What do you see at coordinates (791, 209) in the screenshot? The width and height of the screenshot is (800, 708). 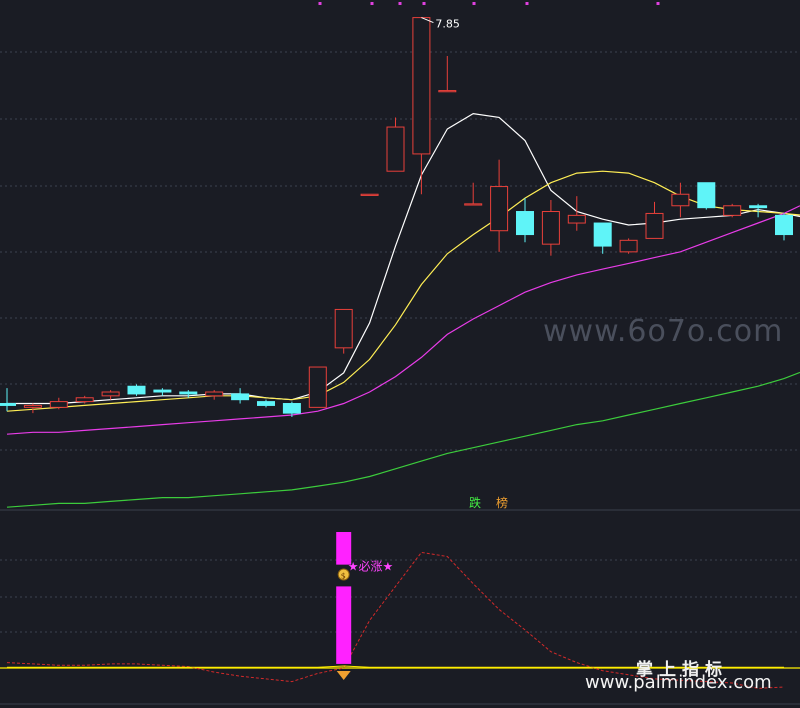 I see `ma_slow-line-tail` at bounding box center [791, 209].